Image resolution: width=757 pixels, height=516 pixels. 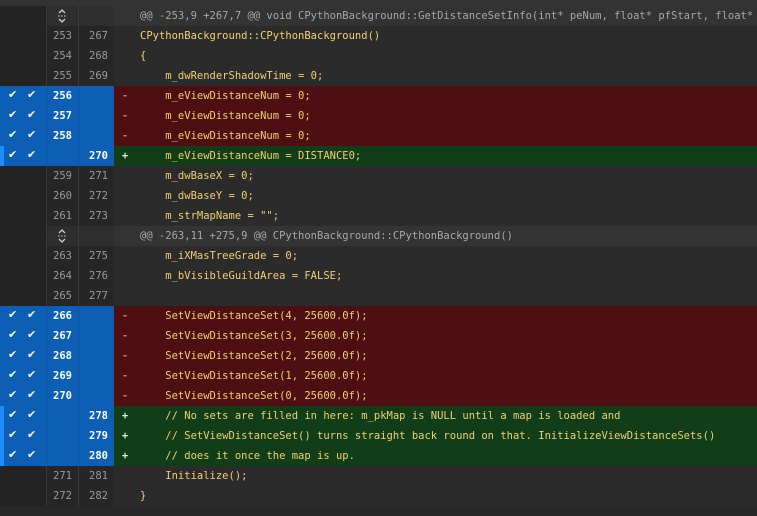 What do you see at coordinates (378, 456) in the screenshot?
I see `diff-line-row: ✔ ✔ 280 + // does it once the map is up.` at bounding box center [378, 456].